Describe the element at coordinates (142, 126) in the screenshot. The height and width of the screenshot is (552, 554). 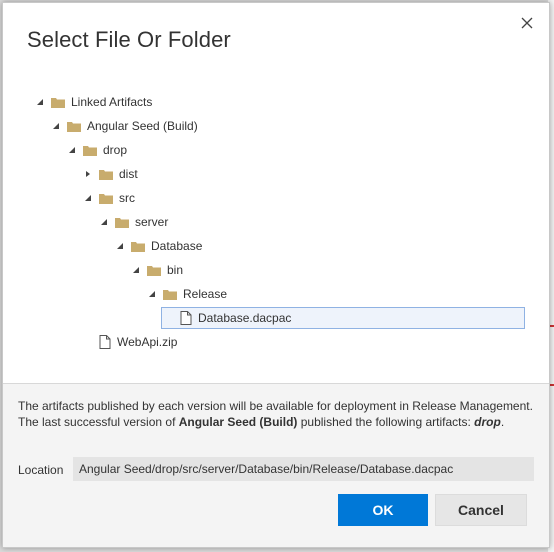
I see `tree-item-label: Angular Seed (Build)` at that location.